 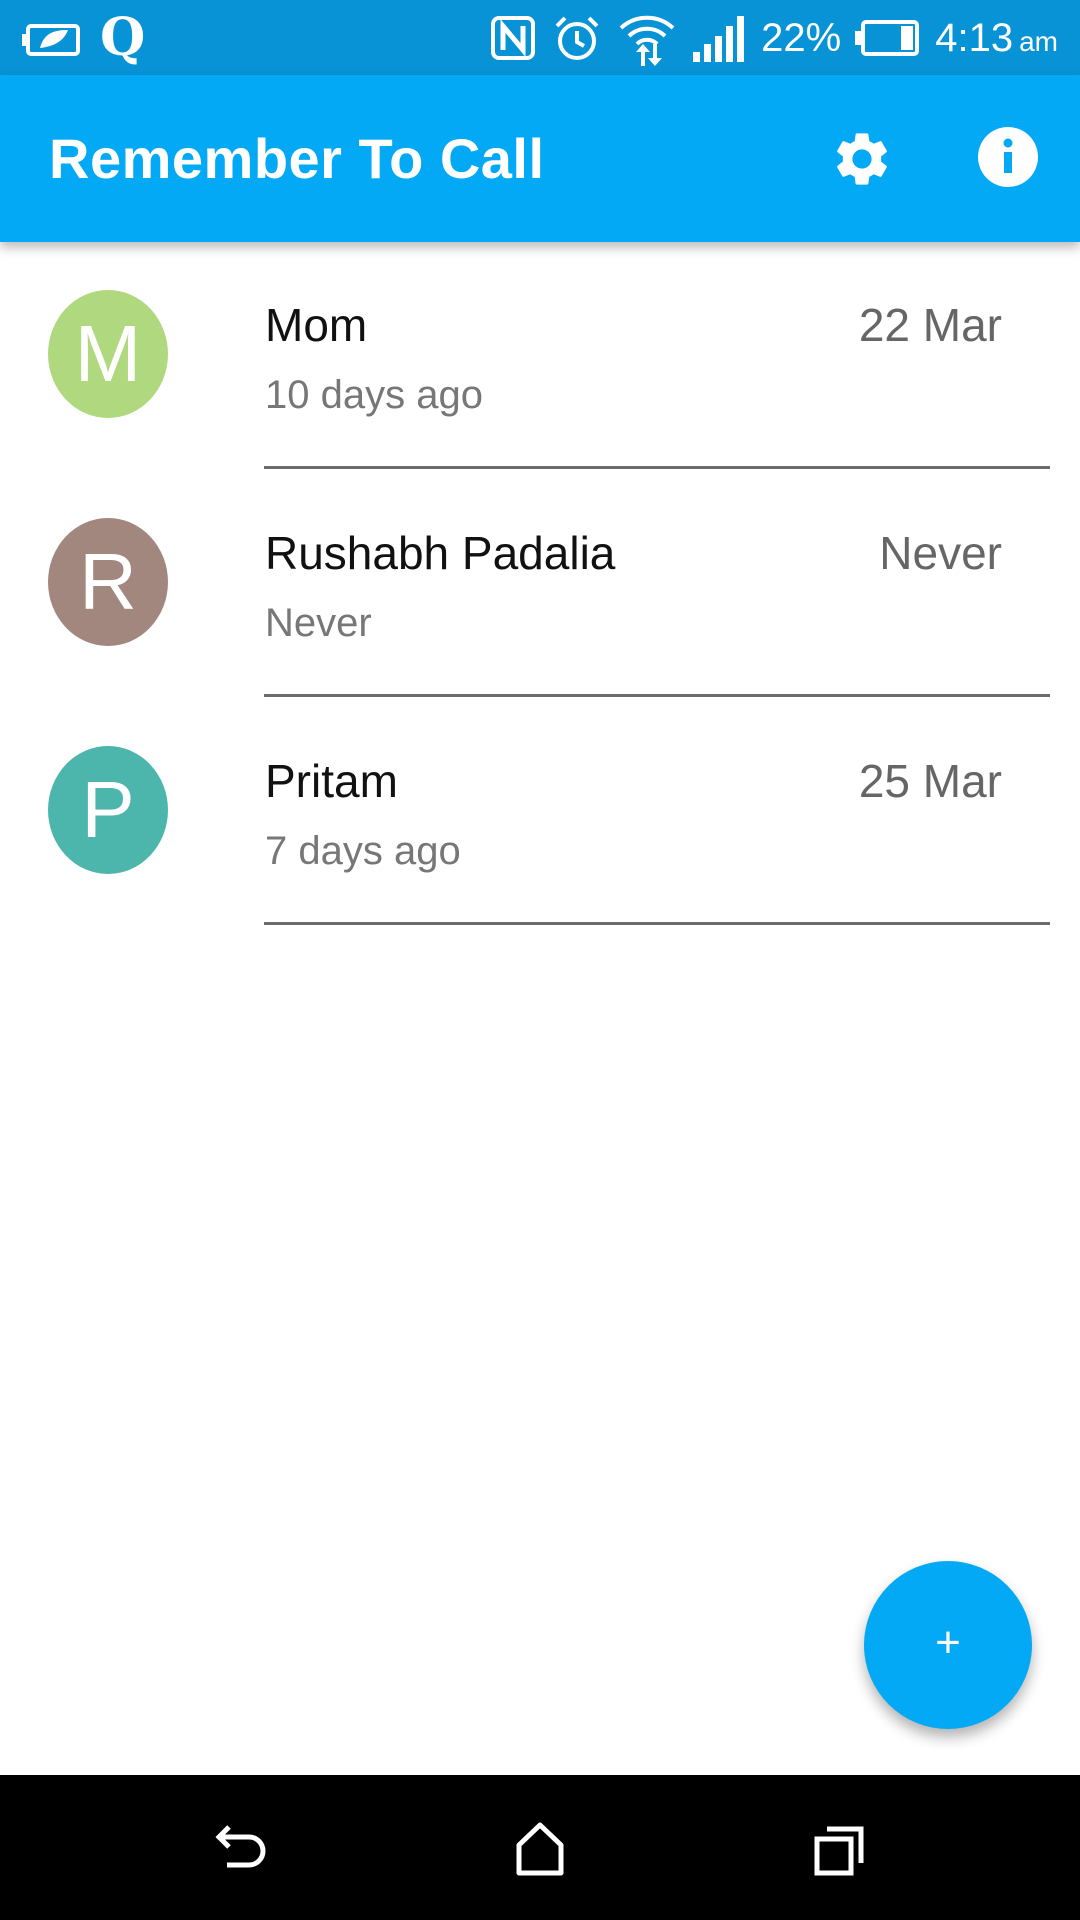 I want to click on info-button, so click(x=1008, y=157).